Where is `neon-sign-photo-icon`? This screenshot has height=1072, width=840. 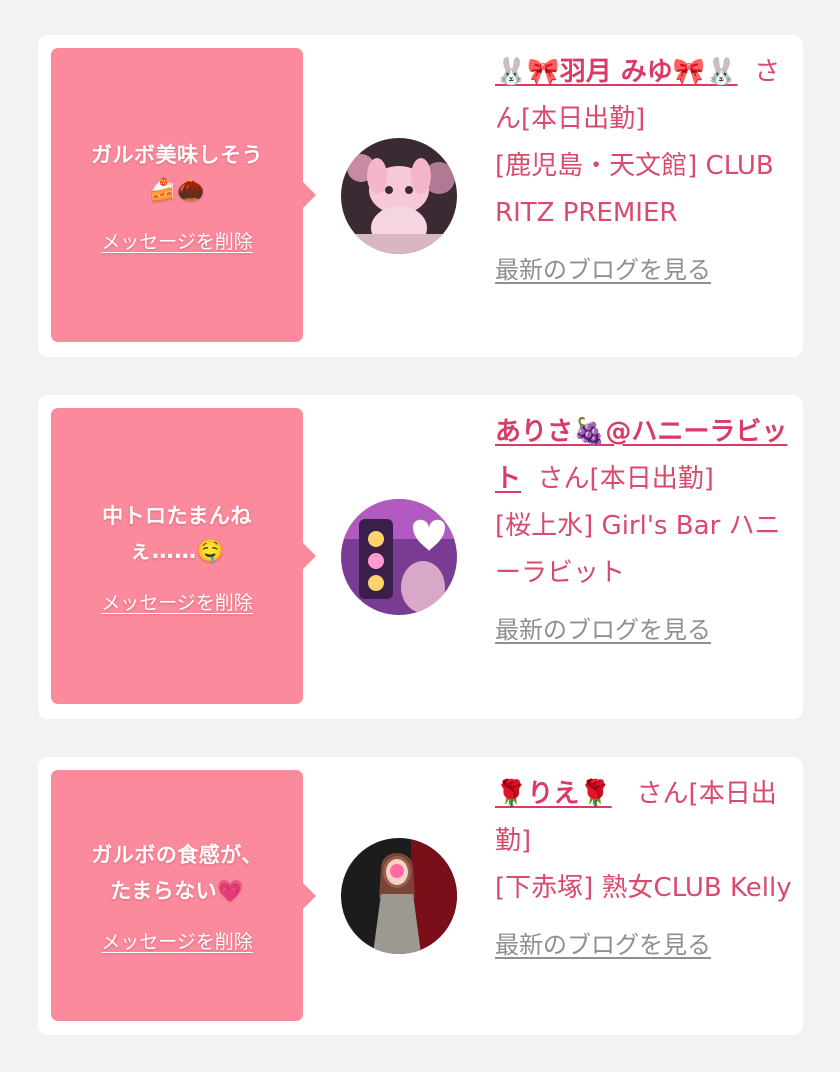
neon-sign-photo-icon is located at coordinates (399, 557).